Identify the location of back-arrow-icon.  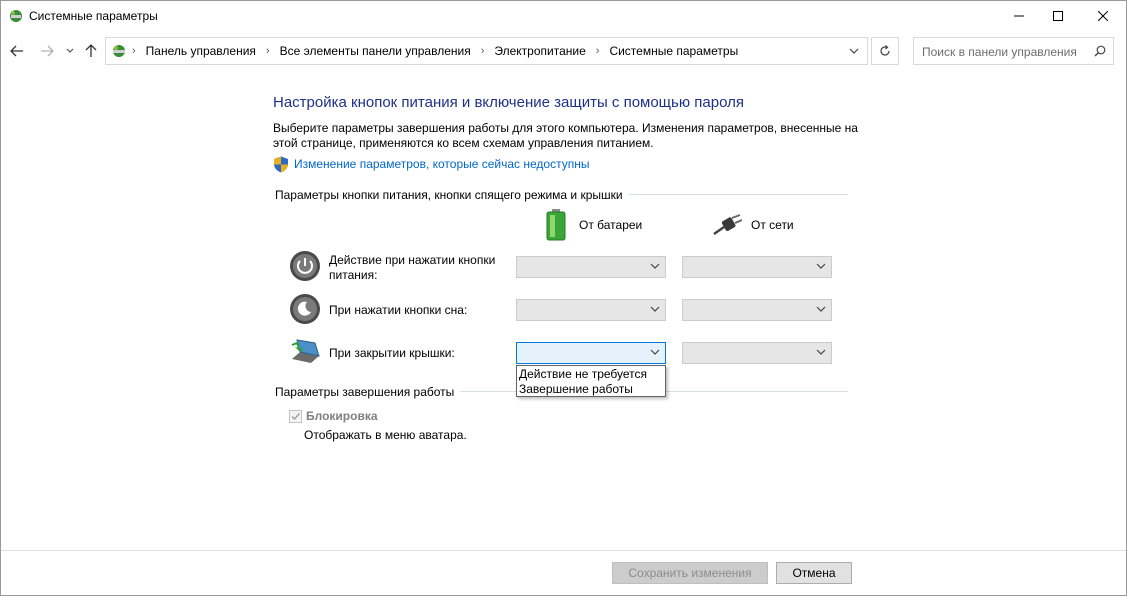
(16, 51).